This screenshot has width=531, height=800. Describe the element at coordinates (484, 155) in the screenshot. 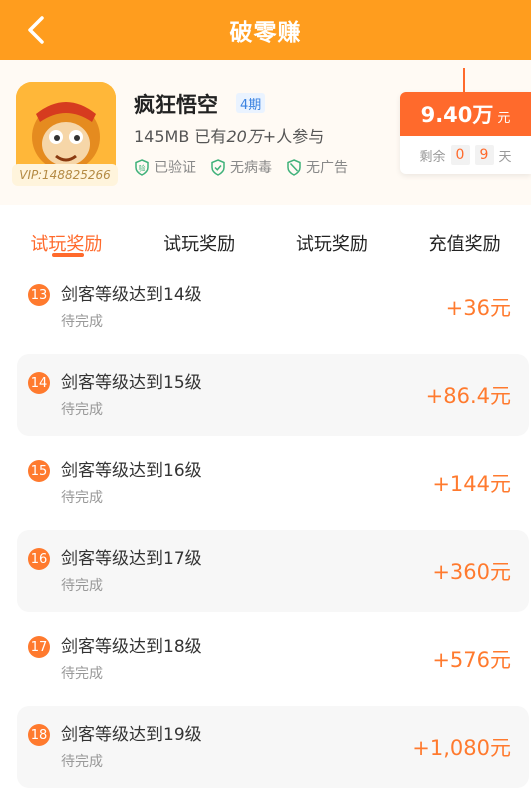

I see `remain-digit: 9` at that location.